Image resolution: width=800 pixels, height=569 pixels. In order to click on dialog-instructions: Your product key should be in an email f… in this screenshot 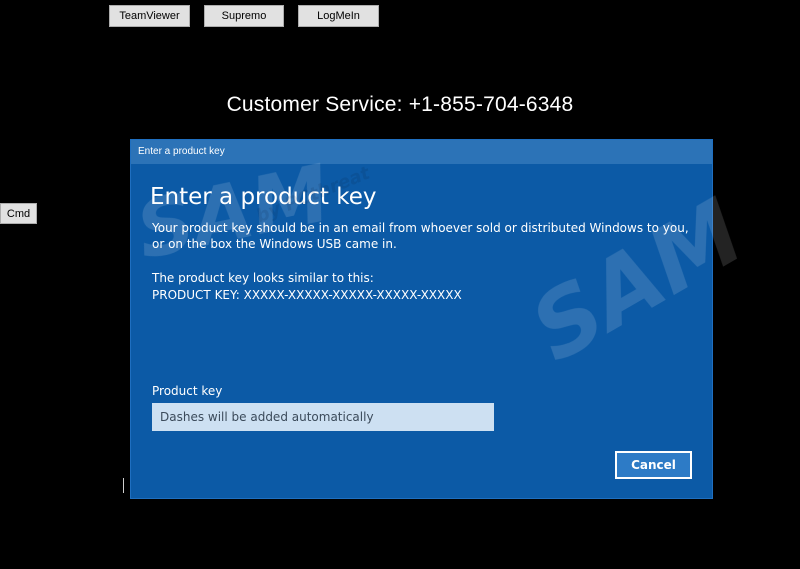, I will do `click(420, 236)`.